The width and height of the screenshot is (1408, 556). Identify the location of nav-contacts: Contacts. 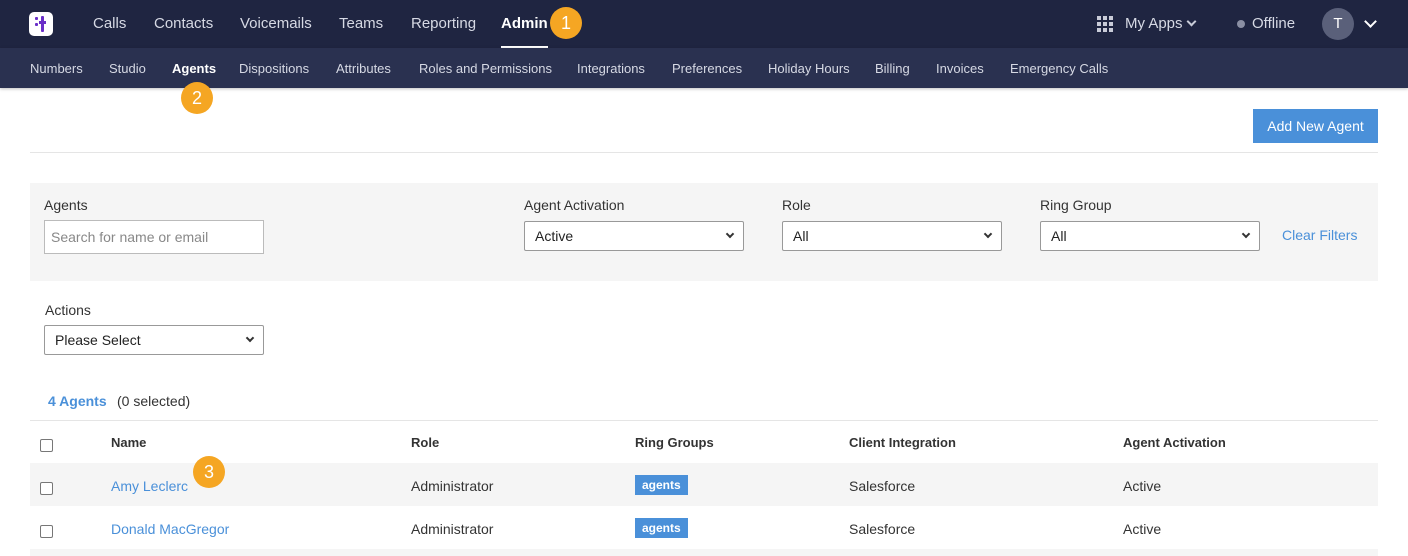
(183, 23).